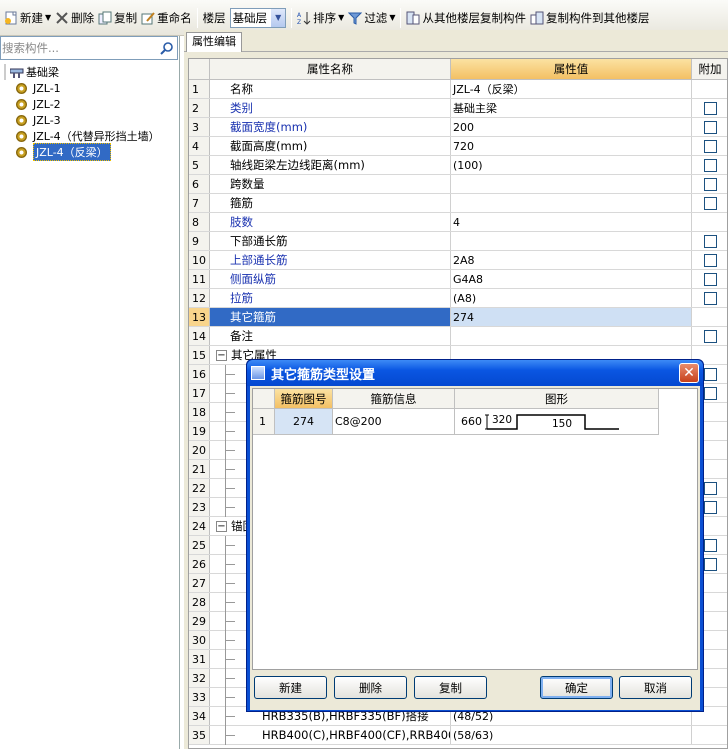 Image resolution: width=728 pixels, height=749 pixels. I want to click on property-name-cell: 其它箍筋, so click(330, 317).